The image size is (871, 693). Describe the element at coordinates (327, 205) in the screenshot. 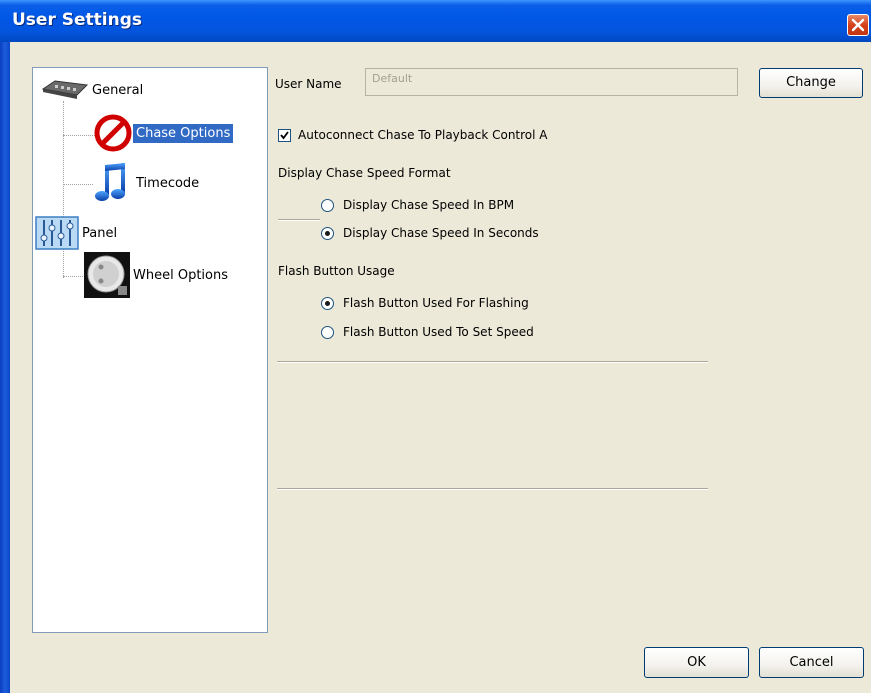

I see `bpm-radio` at that location.